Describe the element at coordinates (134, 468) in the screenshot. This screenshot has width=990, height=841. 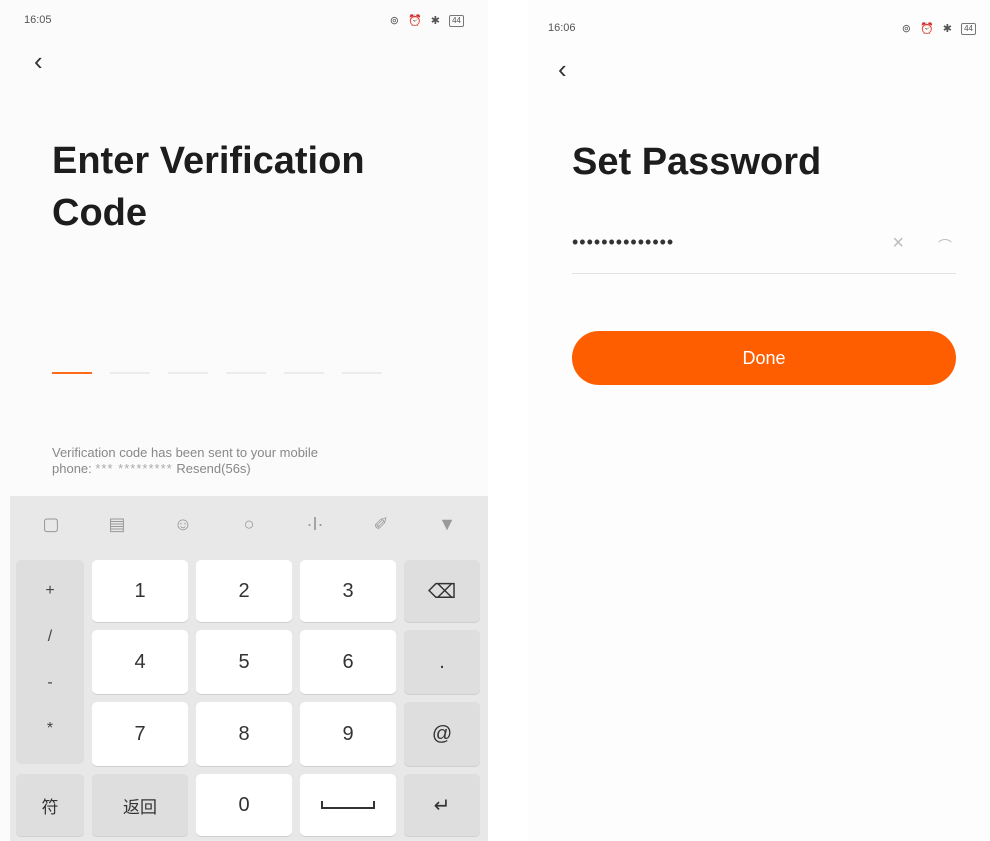
I see `masked-phone-number: *** *********` at that location.